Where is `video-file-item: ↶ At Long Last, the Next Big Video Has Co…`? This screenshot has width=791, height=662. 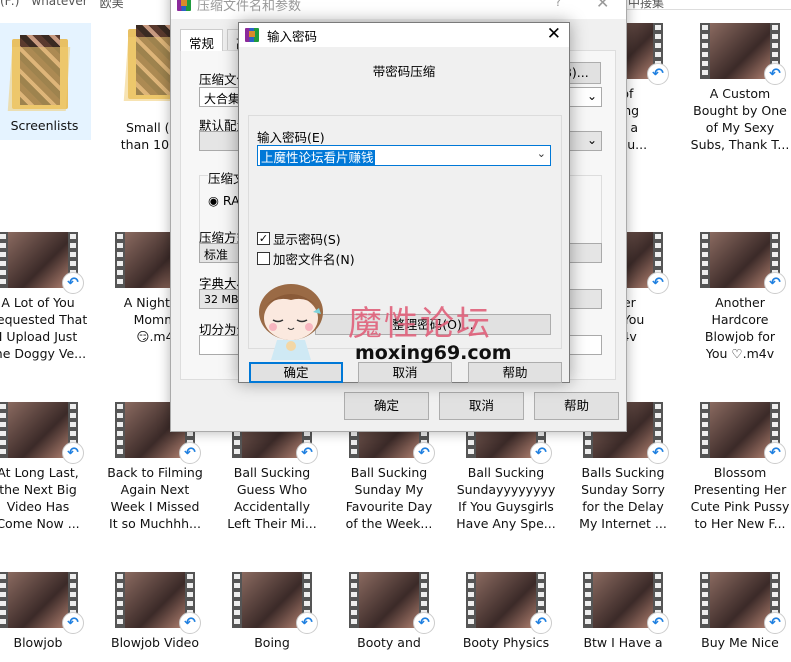
video-file-item: ↶ At Long Last, the Next Big Video Has Co… is located at coordinates (46, 467).